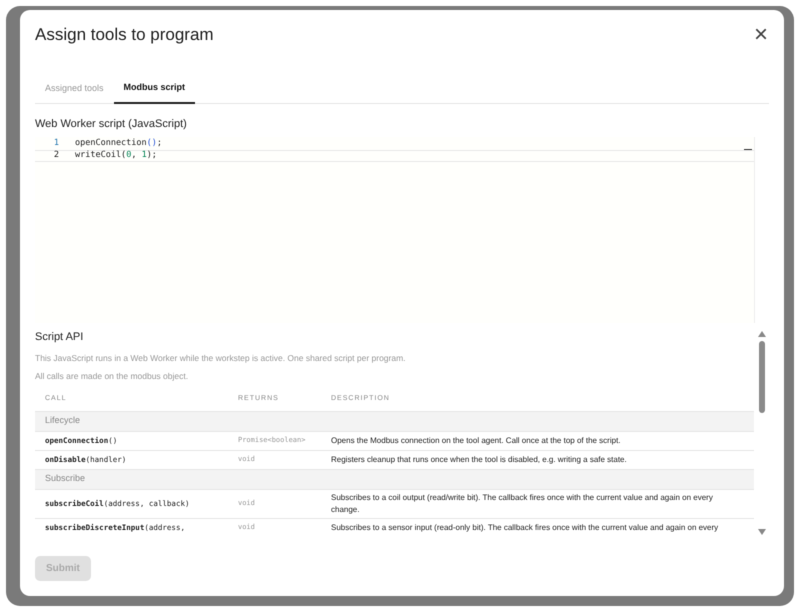  Describe the element at coordinates (762, 333) in the screenshot. I see `scroll-up-icon` at that location.